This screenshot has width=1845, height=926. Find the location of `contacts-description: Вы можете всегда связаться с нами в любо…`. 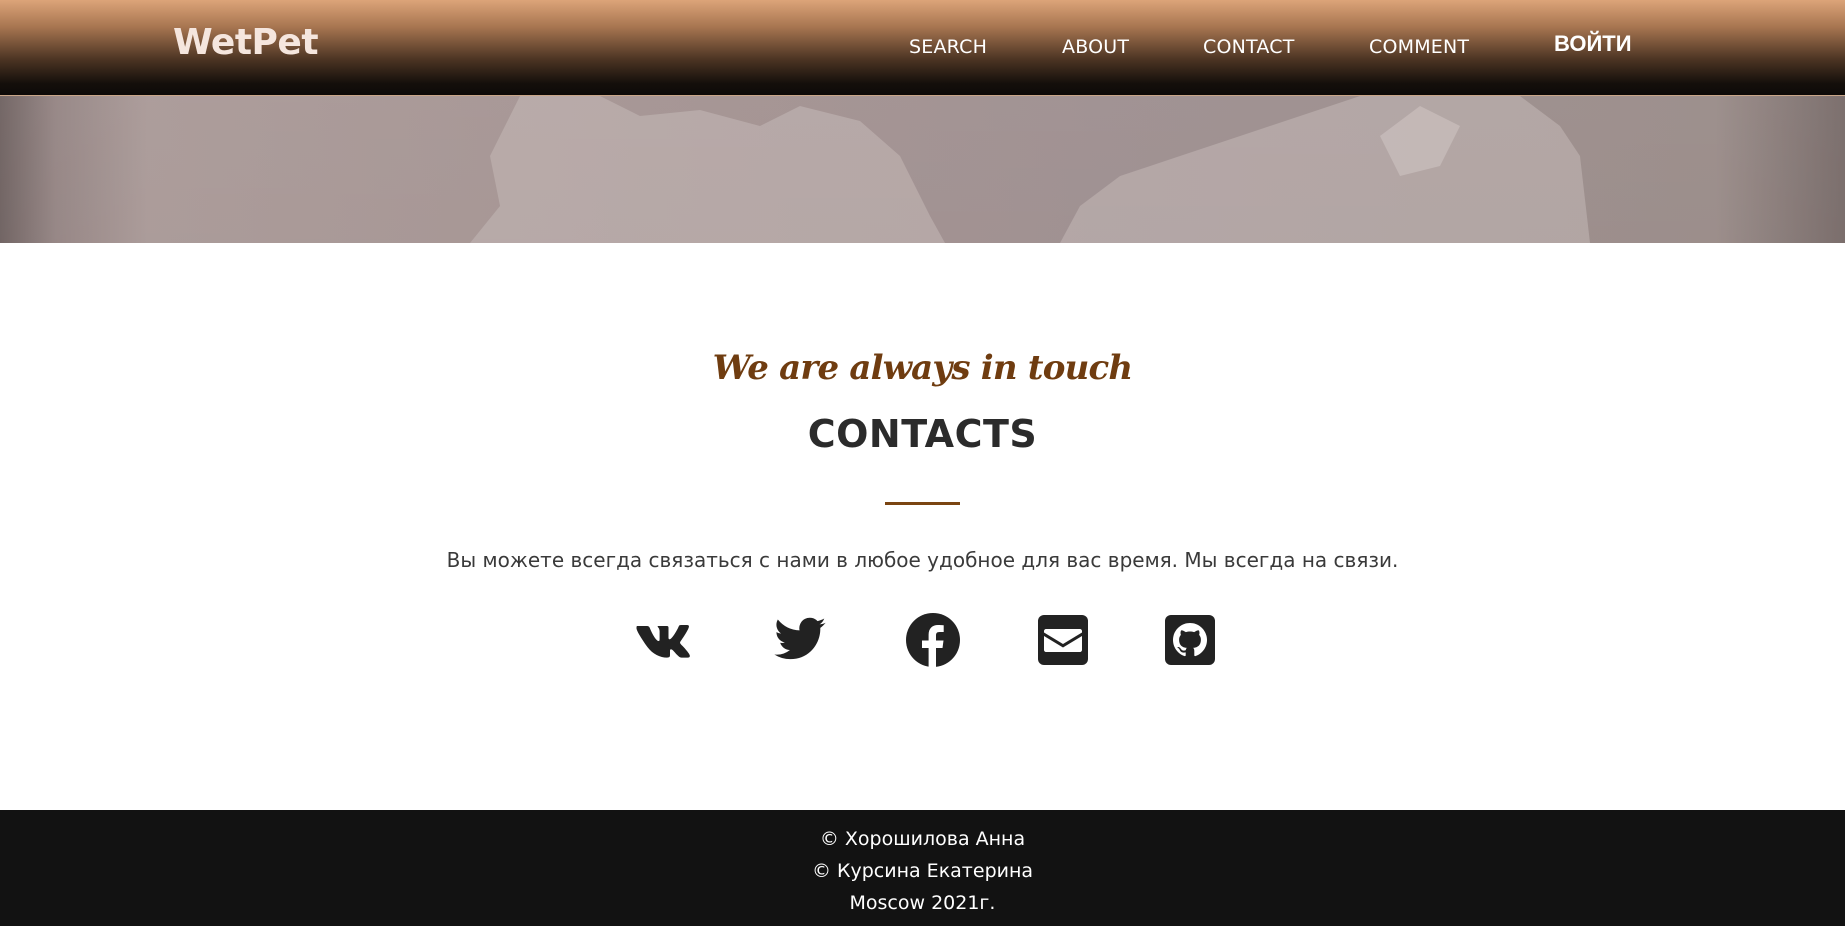

contacts-description: Вы можете всегда связаться с нами в любо… is located at coordinates (922, 560).